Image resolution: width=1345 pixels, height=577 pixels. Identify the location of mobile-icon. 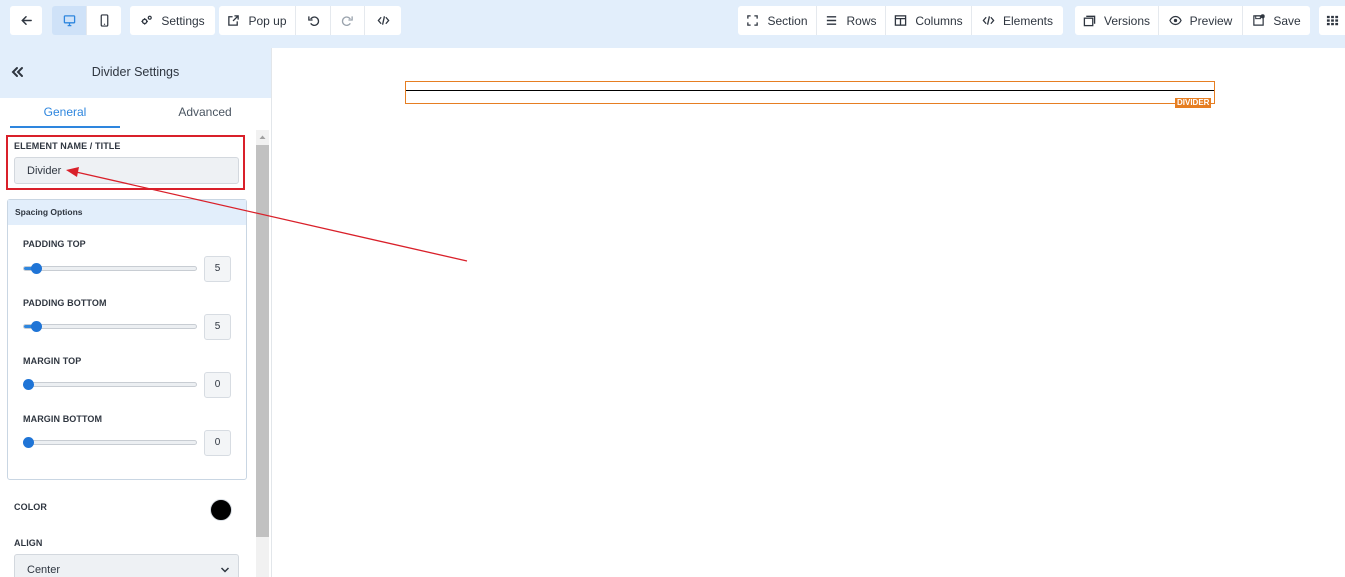
(104, 20).